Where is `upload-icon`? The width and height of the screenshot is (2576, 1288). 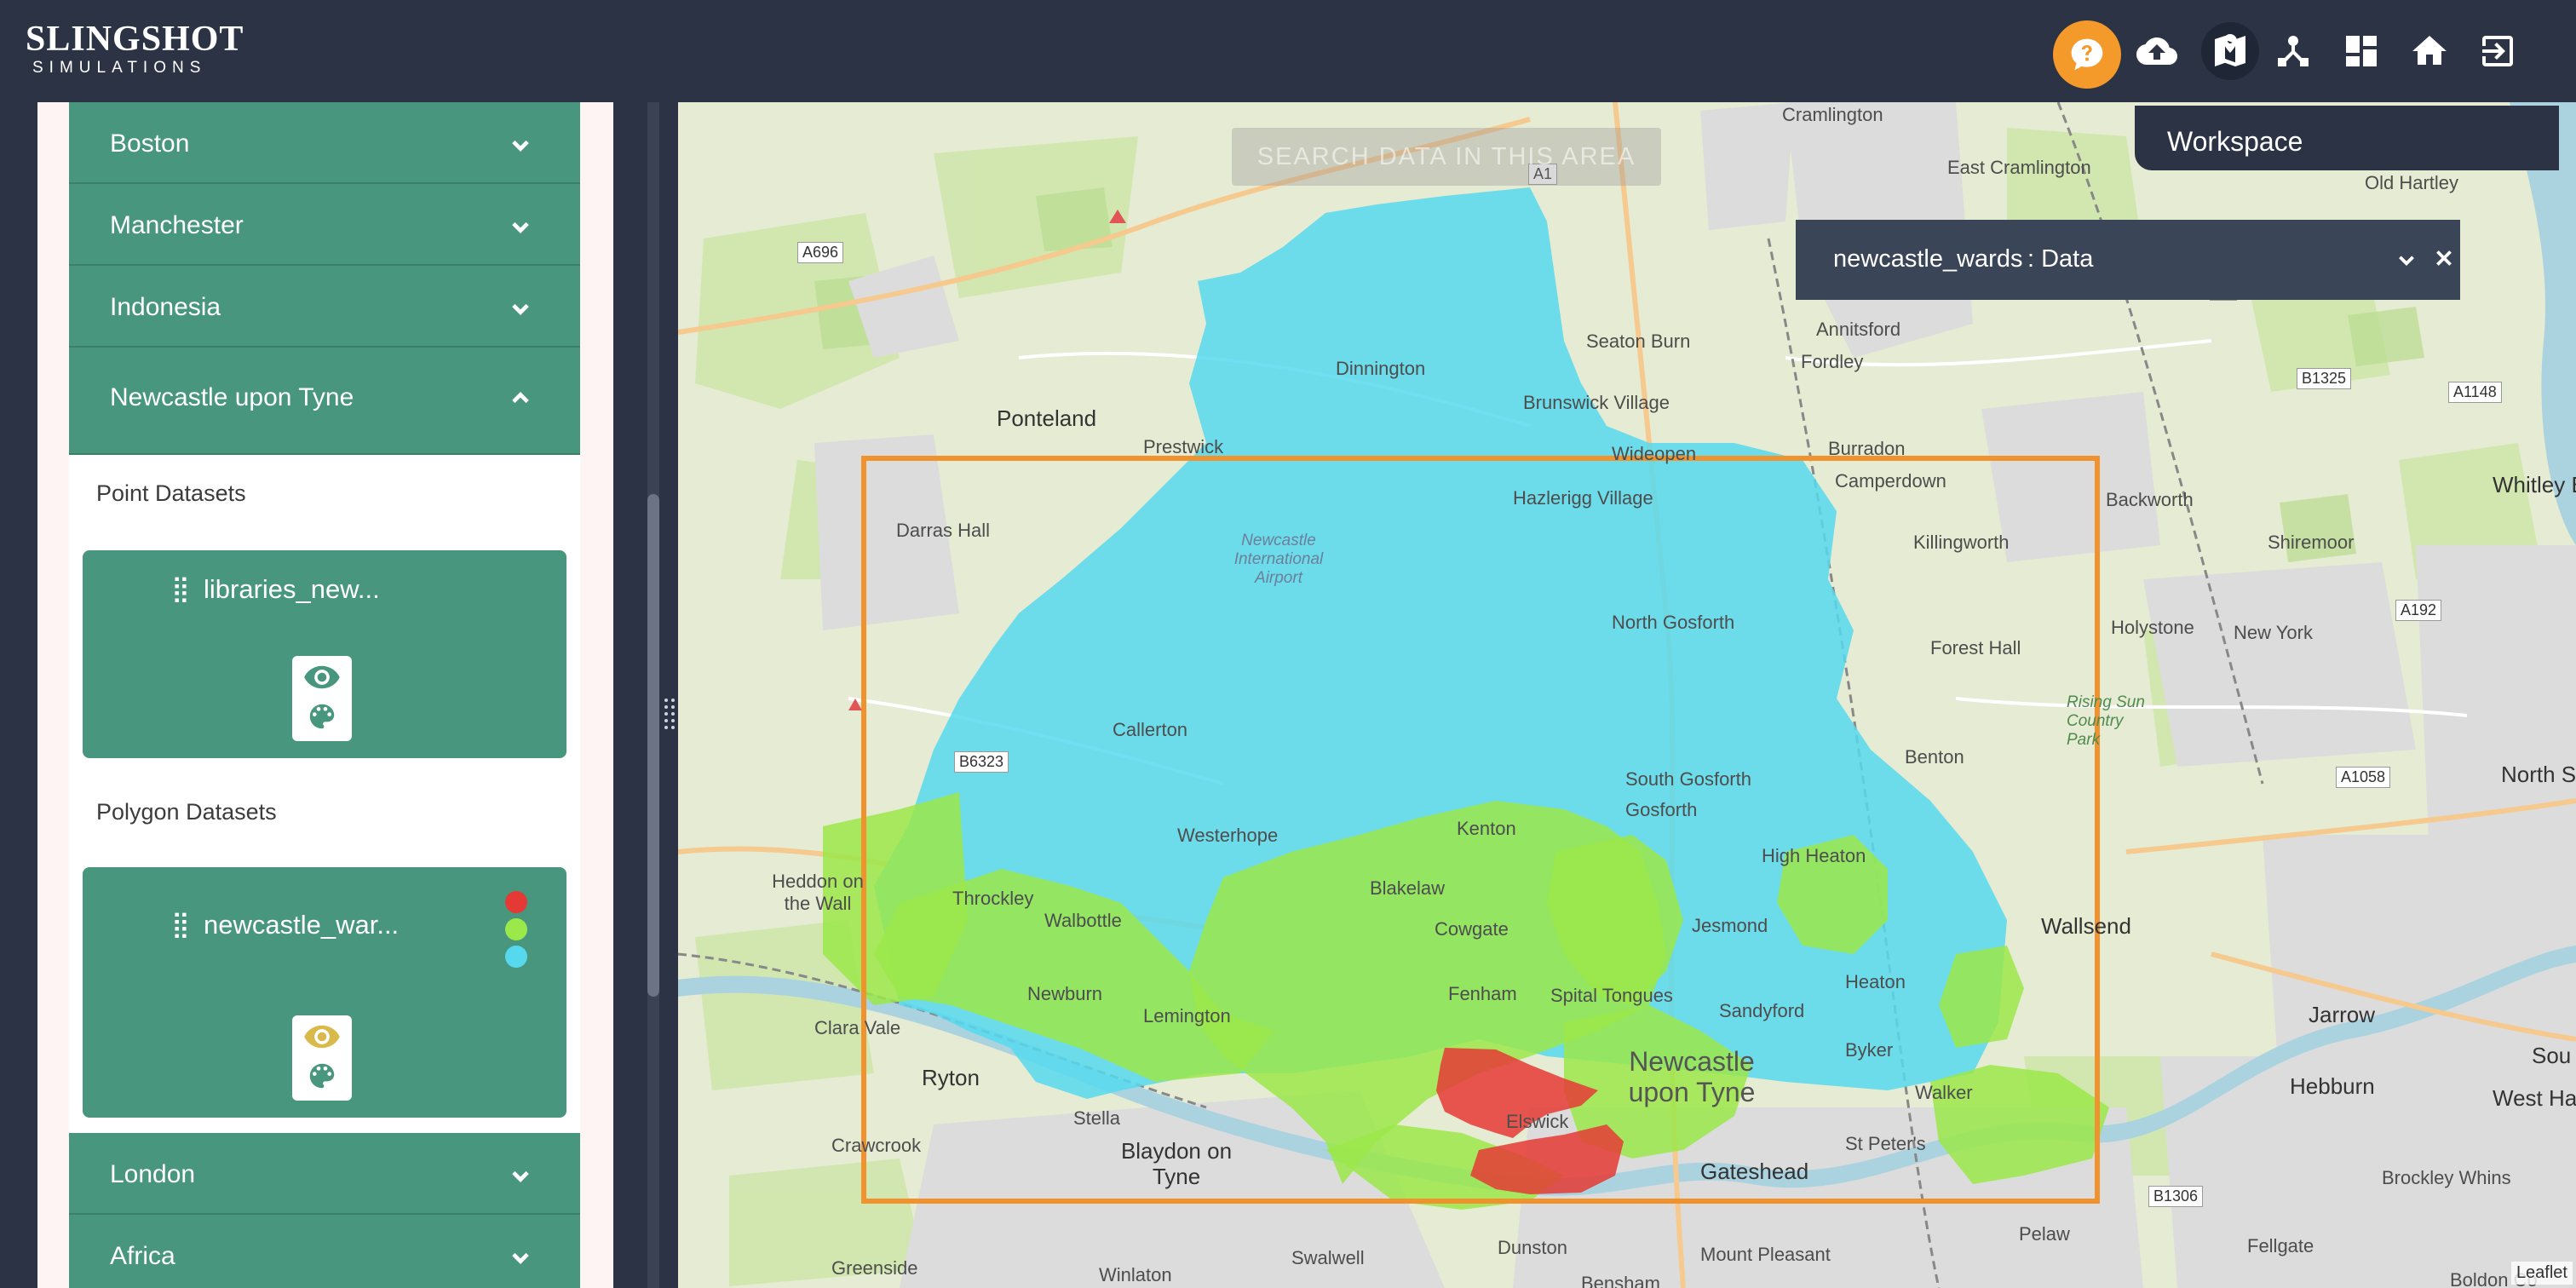
upload-icon is located at coordinates (2157, 51).